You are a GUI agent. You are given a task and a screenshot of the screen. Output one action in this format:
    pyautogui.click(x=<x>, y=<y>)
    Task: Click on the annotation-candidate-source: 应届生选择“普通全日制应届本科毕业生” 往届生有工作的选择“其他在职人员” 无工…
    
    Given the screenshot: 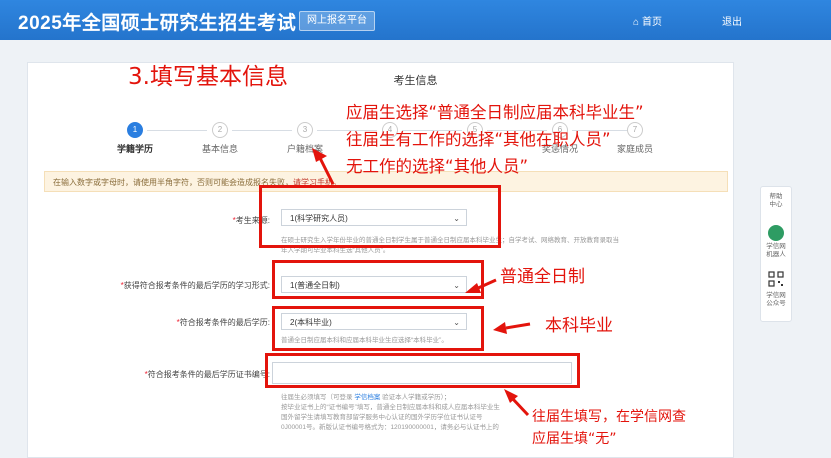 What is the action you would take?
    pyautogui.click(x=495, y=139)
    